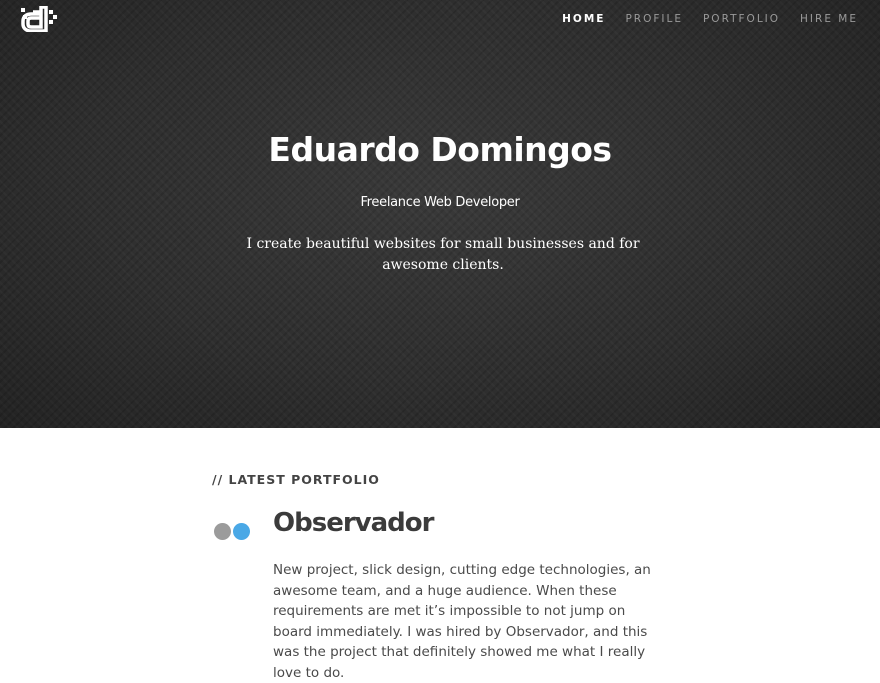 Image resolution: width=880 pixels, height=683 pixels. What do you see at coordinates (654, 19) in the screenshot?
I see `nav-profile: PROFILE` at bounding box center [654, 19].